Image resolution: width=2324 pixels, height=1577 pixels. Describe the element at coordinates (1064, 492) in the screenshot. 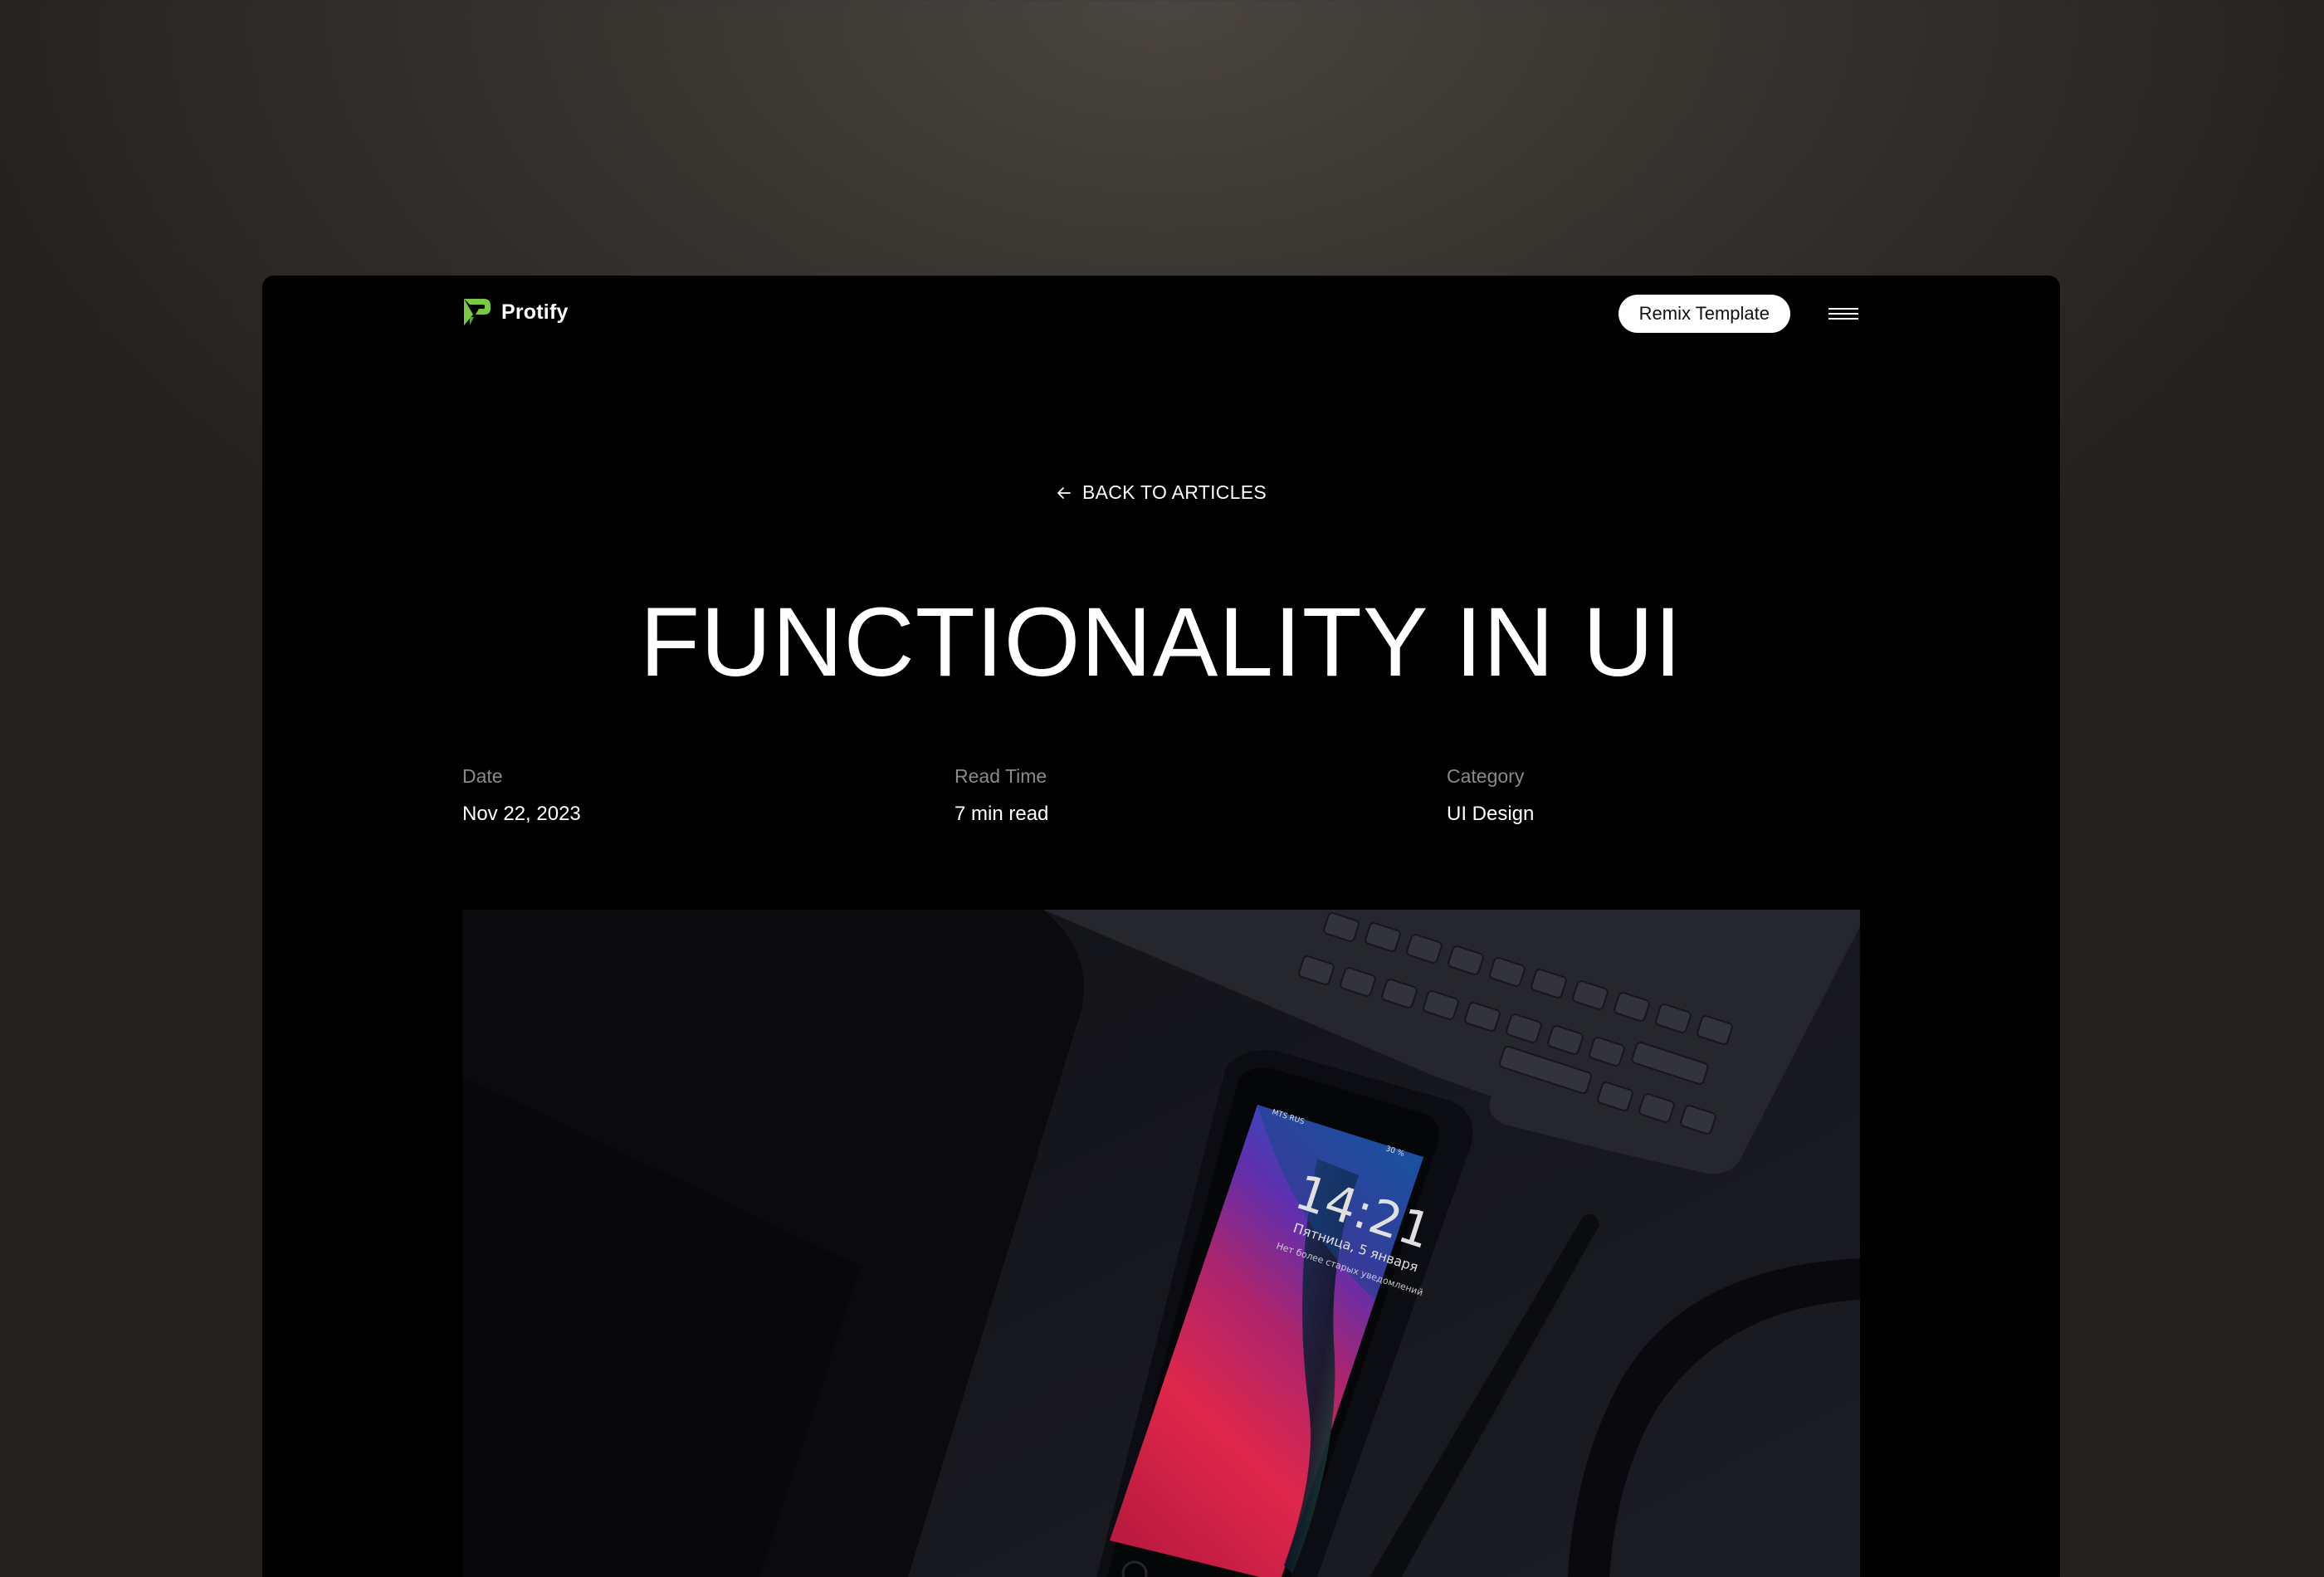

I see `arrow-left-icon` at that location.